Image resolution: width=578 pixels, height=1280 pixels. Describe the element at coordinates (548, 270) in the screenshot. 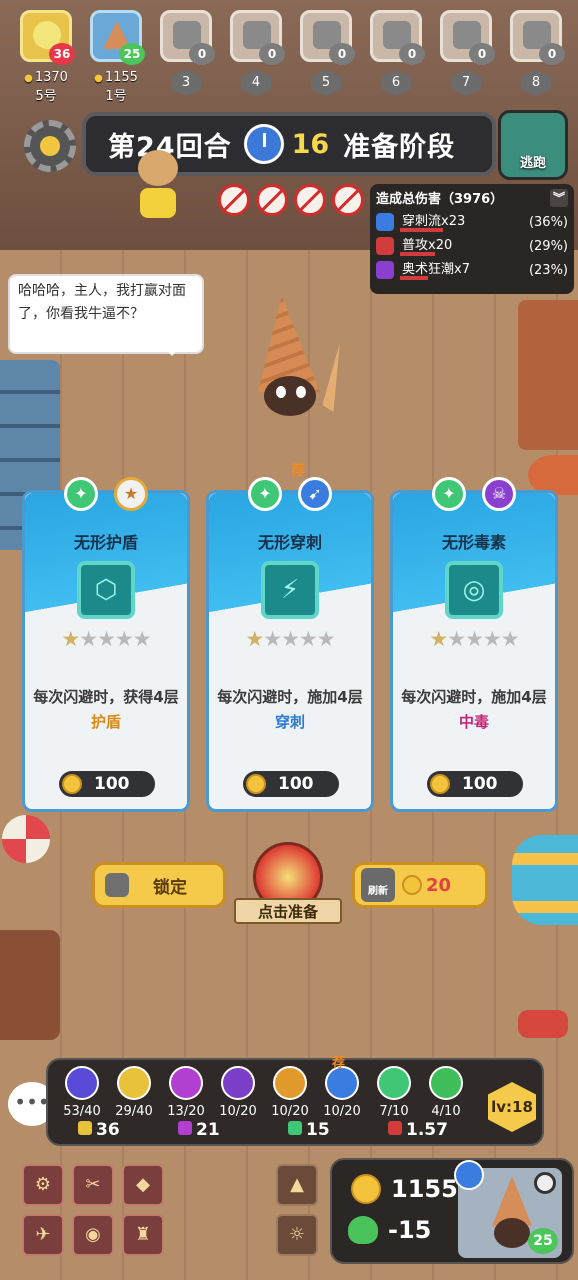

I see `damage-percent: (23%)` at that location.